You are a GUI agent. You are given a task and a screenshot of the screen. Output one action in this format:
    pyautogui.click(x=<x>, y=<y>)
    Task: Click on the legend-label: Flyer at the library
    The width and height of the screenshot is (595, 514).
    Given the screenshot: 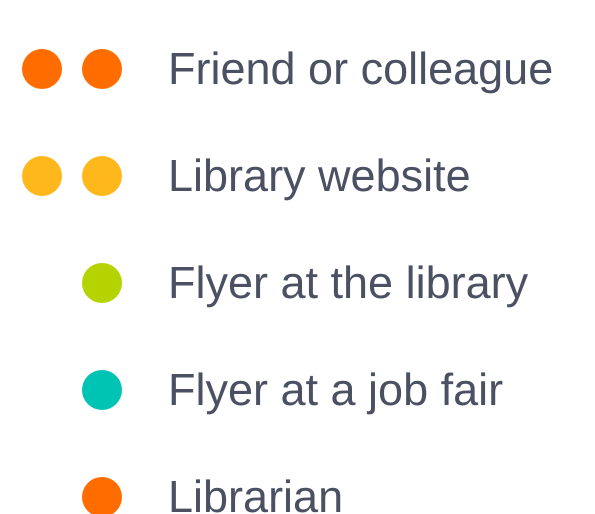 What is the action you would take?
    pyautogui.click(x=348, y=282)
    